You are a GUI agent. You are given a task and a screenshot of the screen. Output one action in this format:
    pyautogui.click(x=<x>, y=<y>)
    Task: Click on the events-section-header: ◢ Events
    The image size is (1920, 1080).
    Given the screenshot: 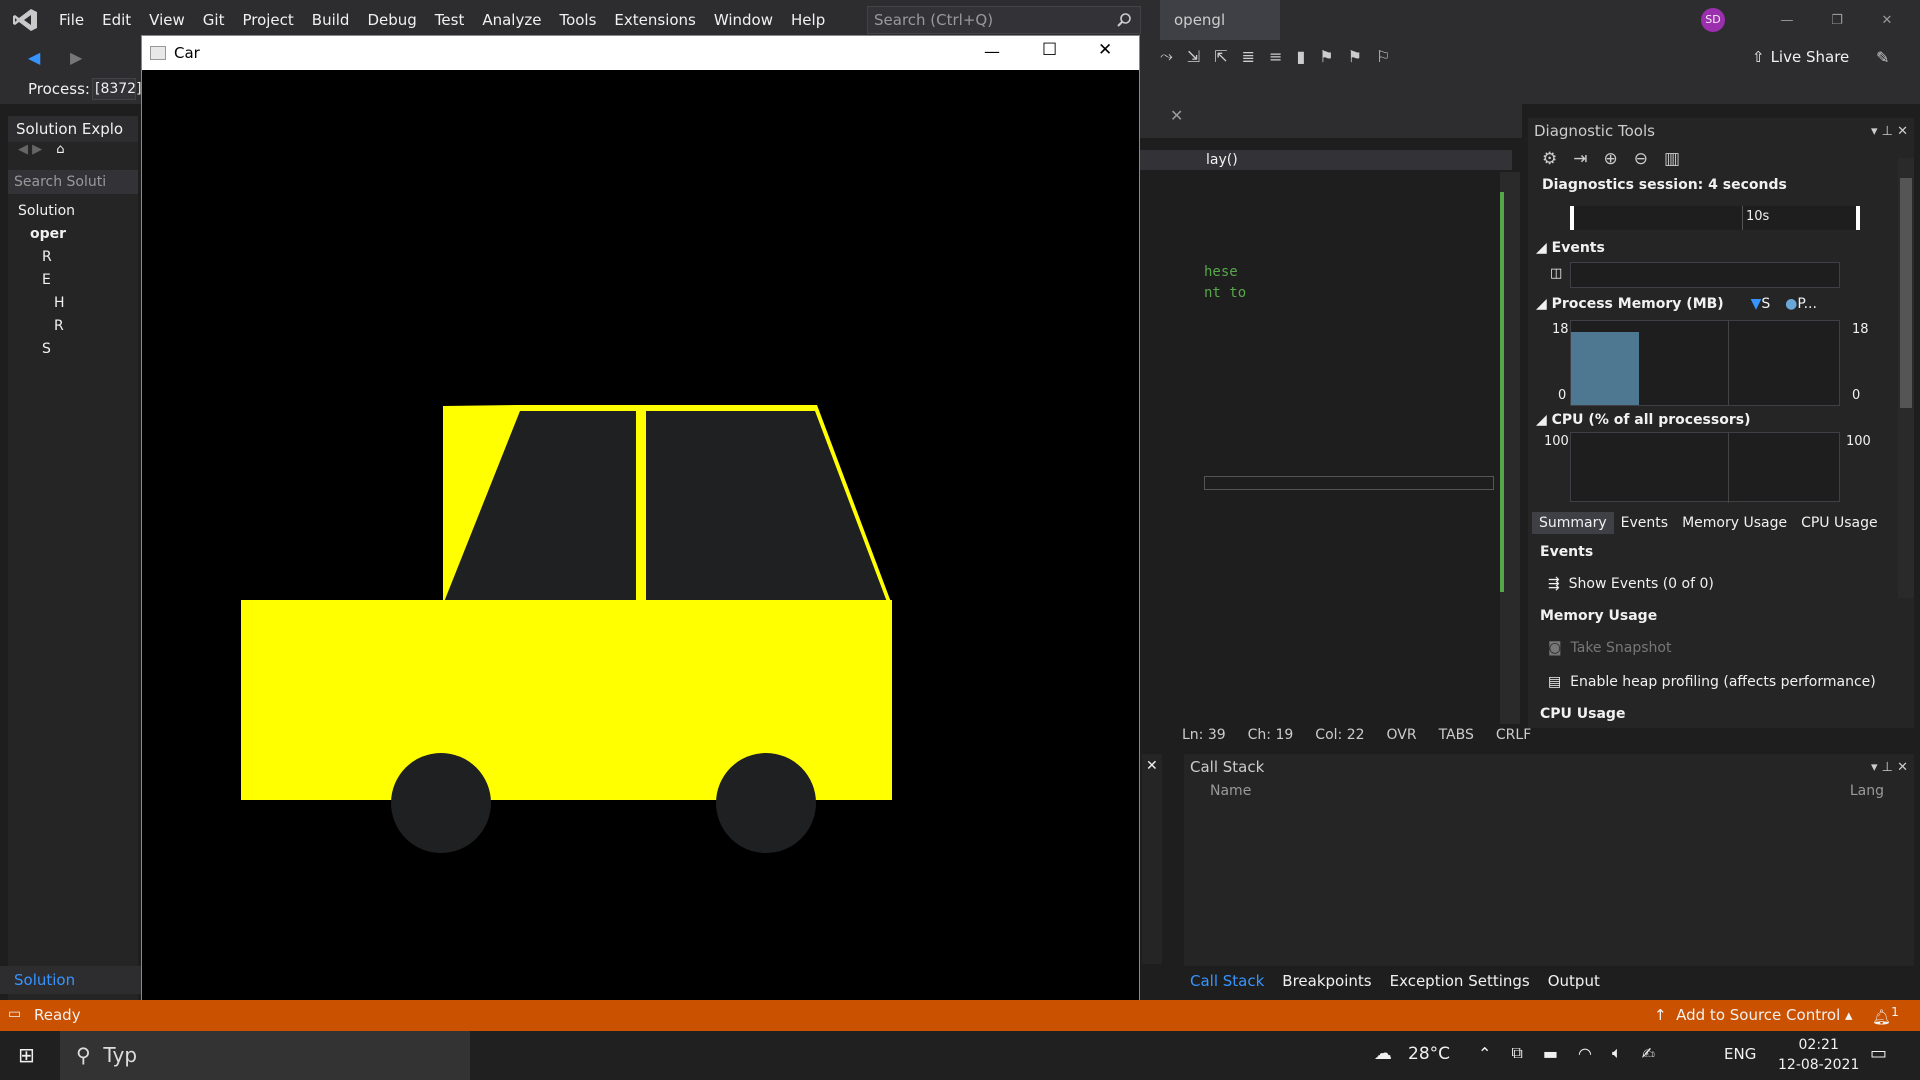 What is the action you would take?
    pyautogui.click(x=1570, y=248)
    